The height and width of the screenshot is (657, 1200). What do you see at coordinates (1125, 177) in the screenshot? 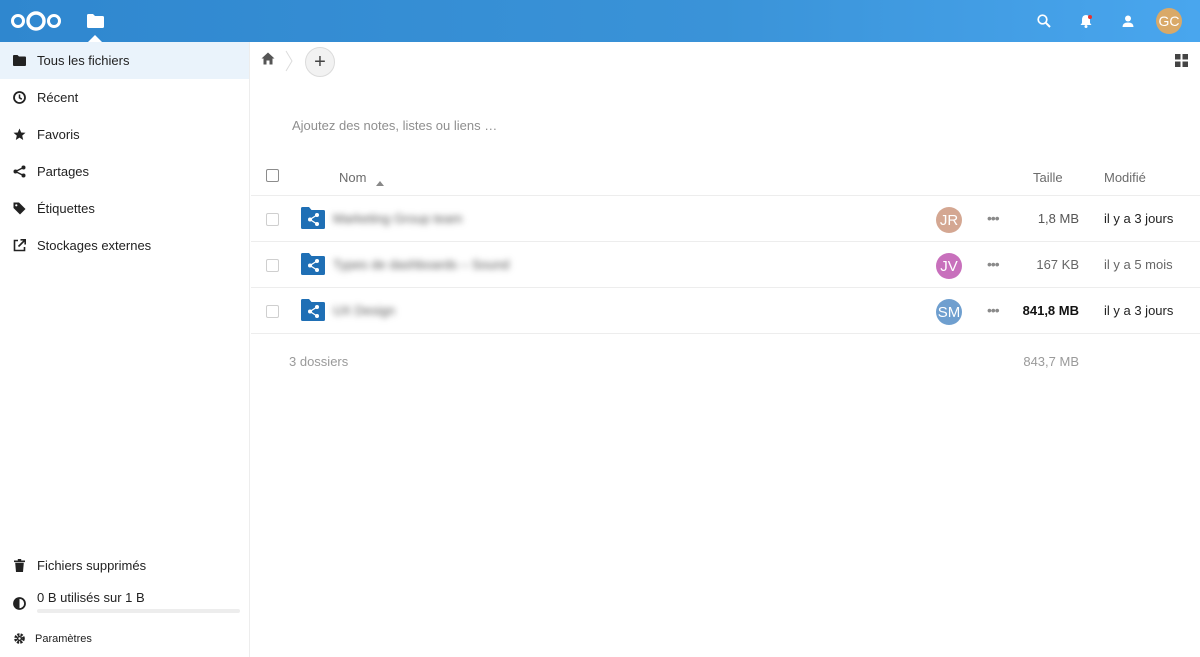
I see `column-modified-header: Modifié` at bounding box center [1125, 177].